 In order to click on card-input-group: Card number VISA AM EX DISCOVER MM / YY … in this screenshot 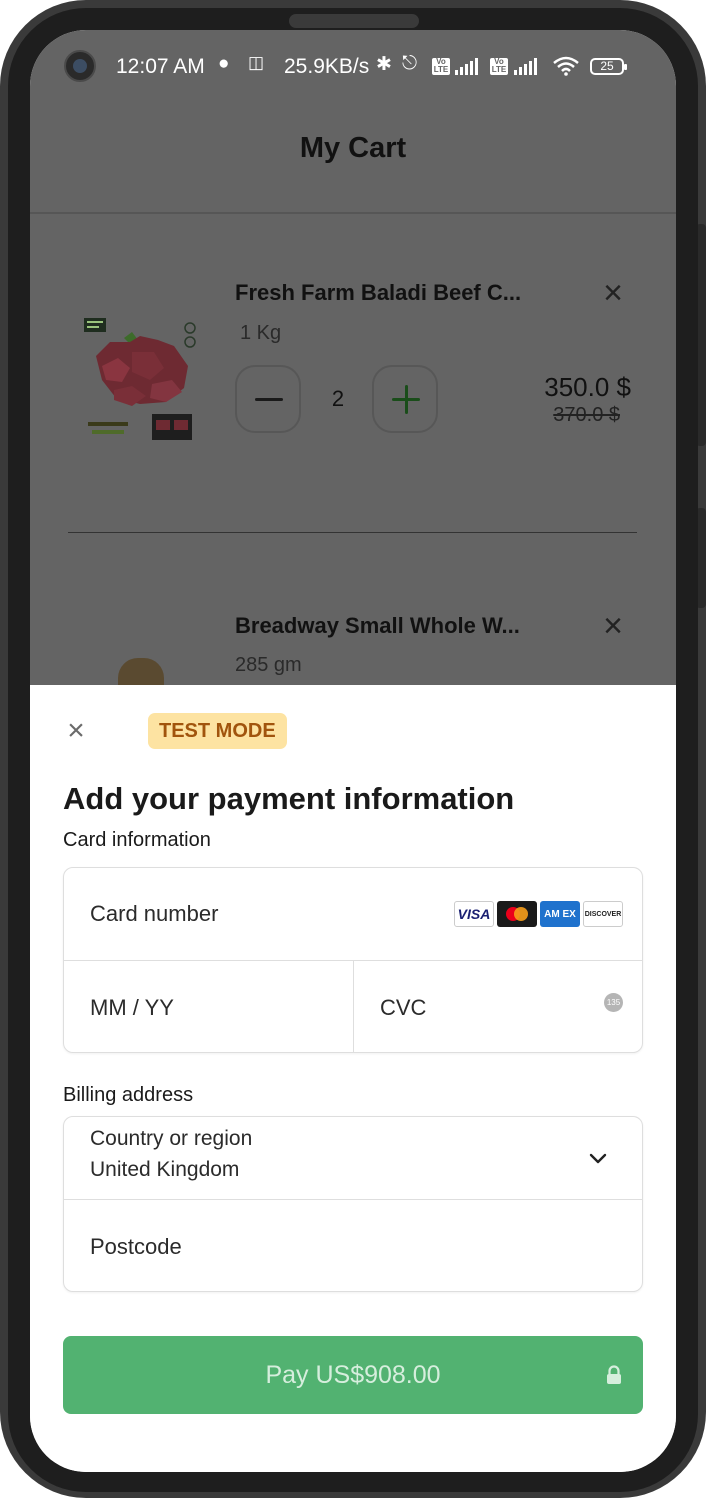, I will do `click(353, 960)`.